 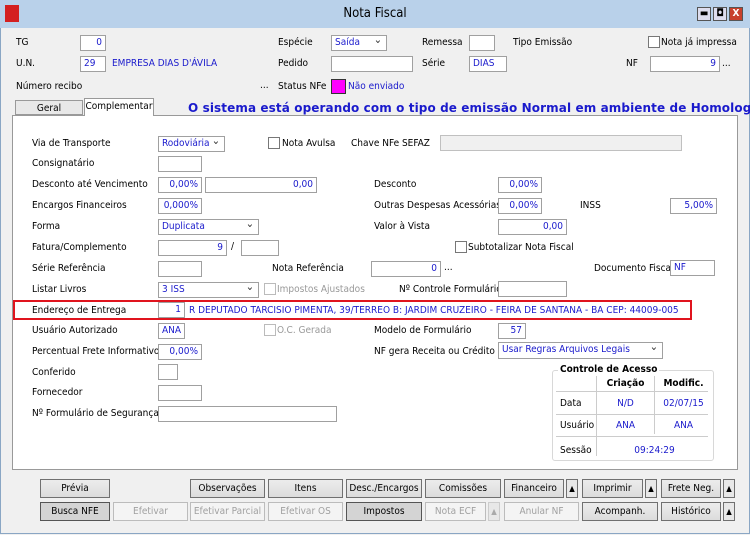 What do you see at coordinates (75, 511) in the screenshot?
I see `busca-nfe-button: Busca NFE` at bounding box center [75, 511].